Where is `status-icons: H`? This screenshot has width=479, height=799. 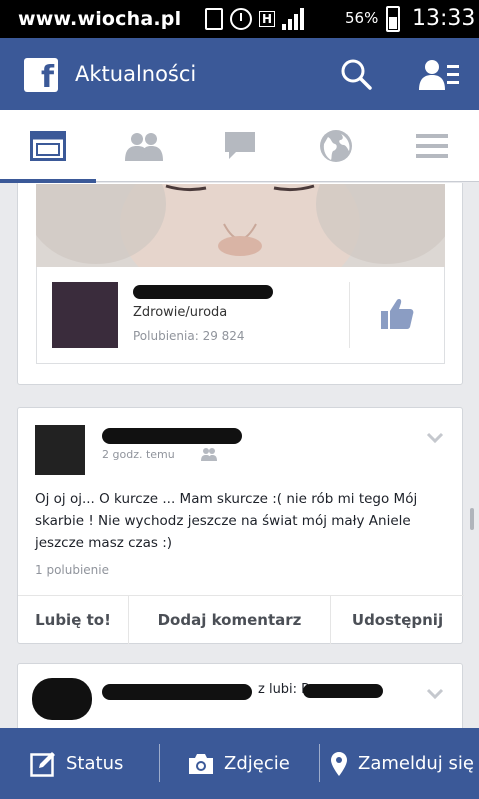 status-icons: H is located at coordinates (255, 19).